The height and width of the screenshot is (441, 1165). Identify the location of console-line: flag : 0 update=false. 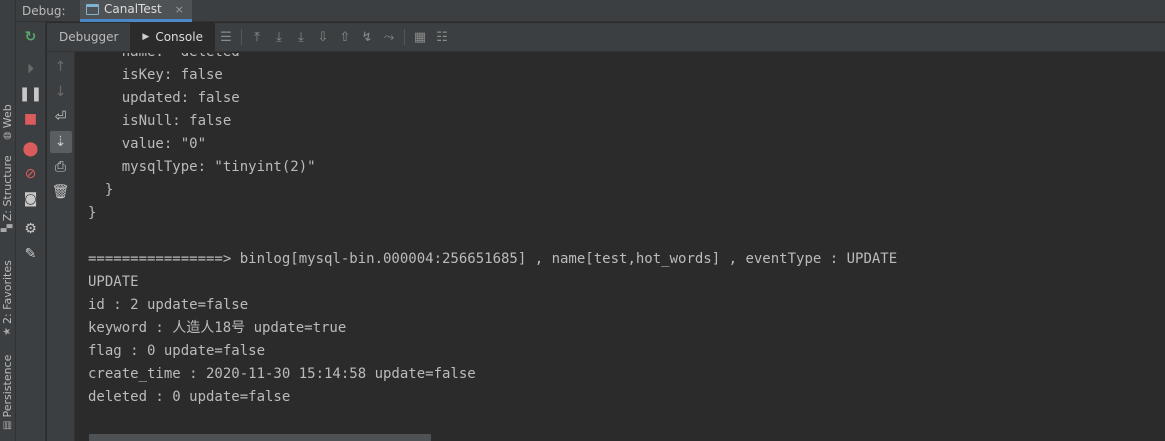
(177, 351).